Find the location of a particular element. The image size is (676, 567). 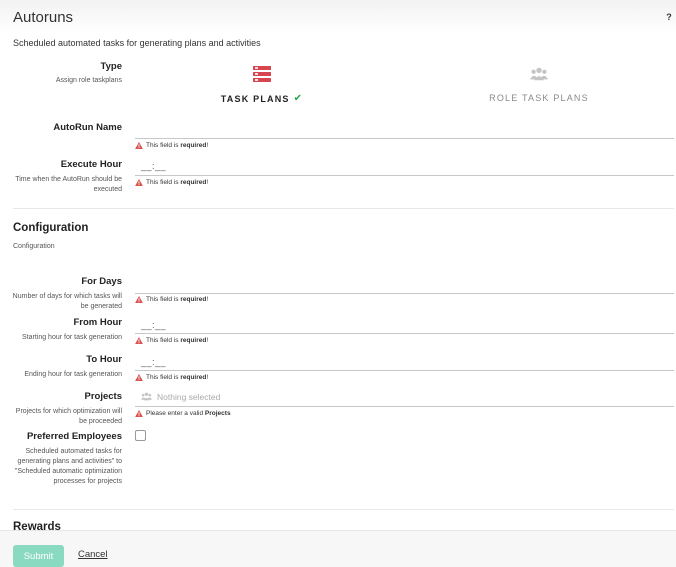

for-days-input is located at coordinates (404, 293).